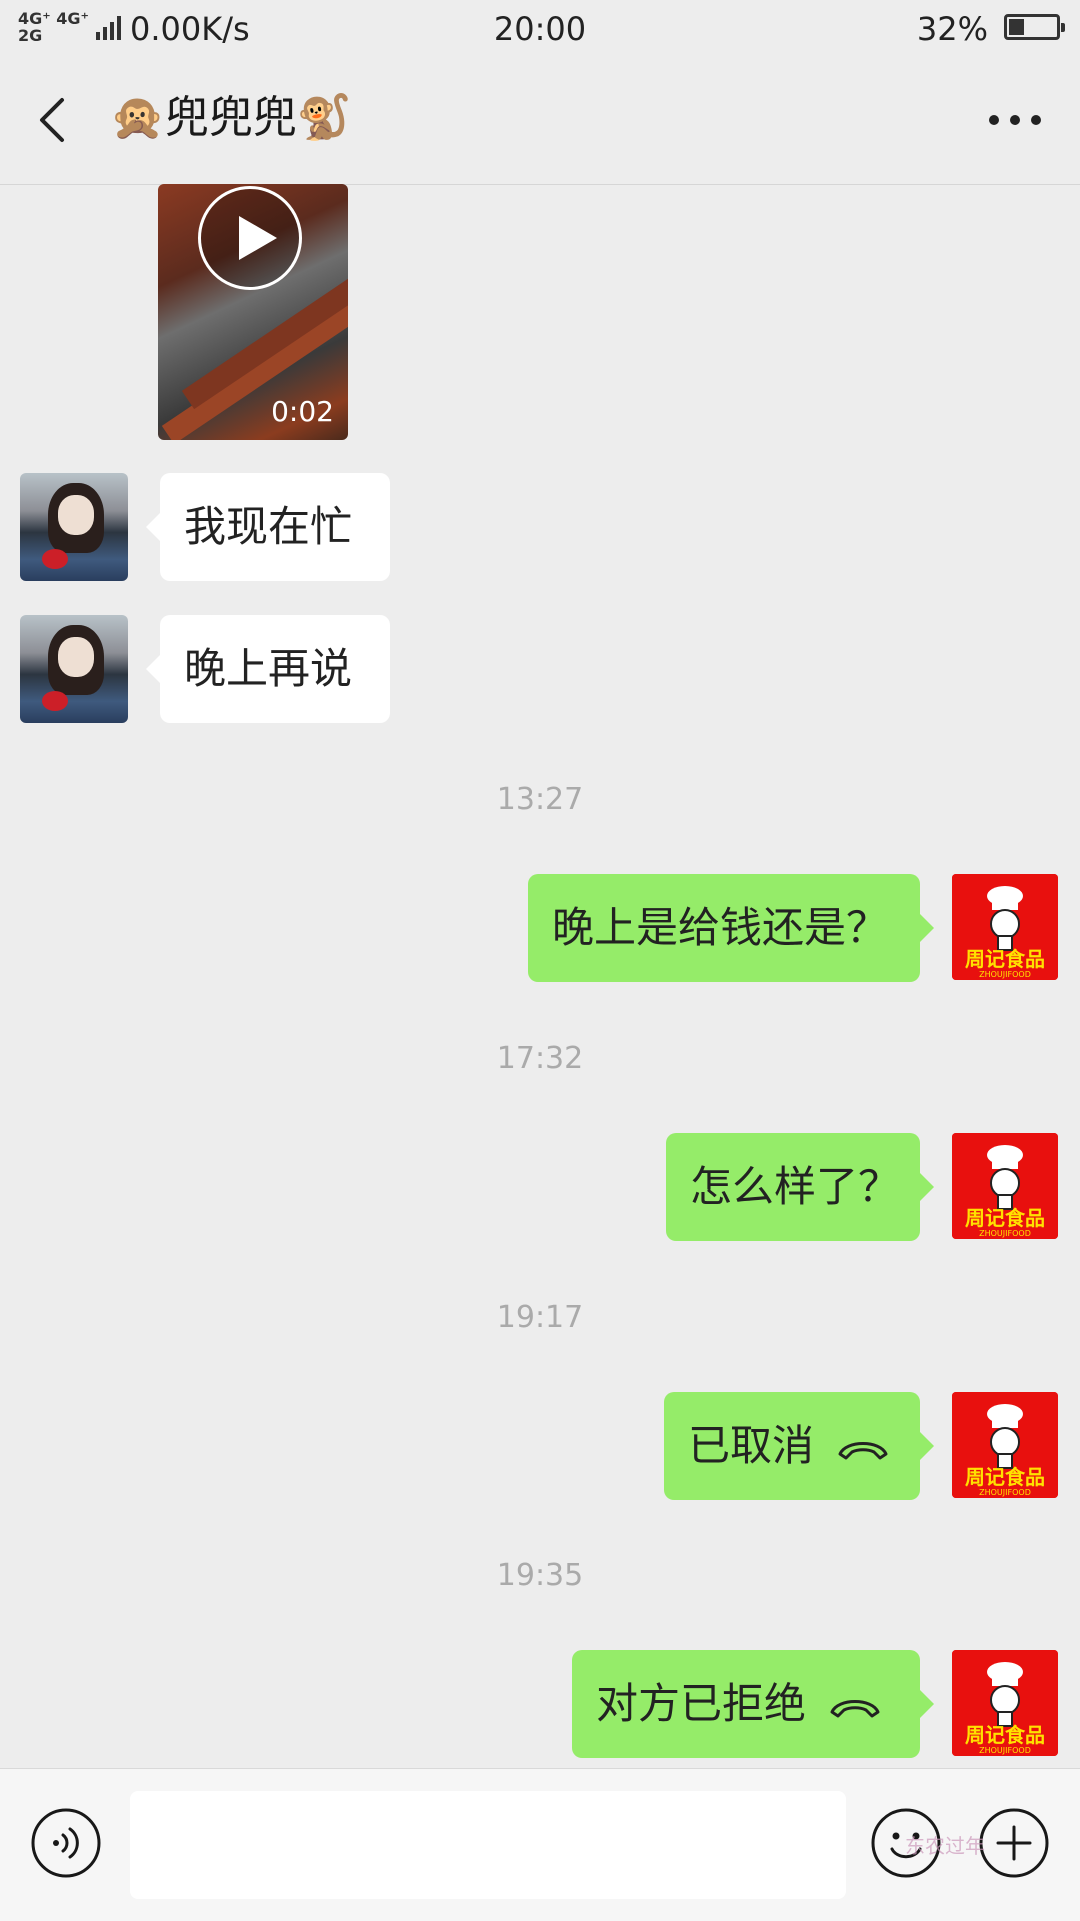 The image size is (1080, 1921). What do you see at coordinates (268, 669) in the screenshot?
I see `message-bubble-incoming: 晚上再说` at bounding box center [268, 669].